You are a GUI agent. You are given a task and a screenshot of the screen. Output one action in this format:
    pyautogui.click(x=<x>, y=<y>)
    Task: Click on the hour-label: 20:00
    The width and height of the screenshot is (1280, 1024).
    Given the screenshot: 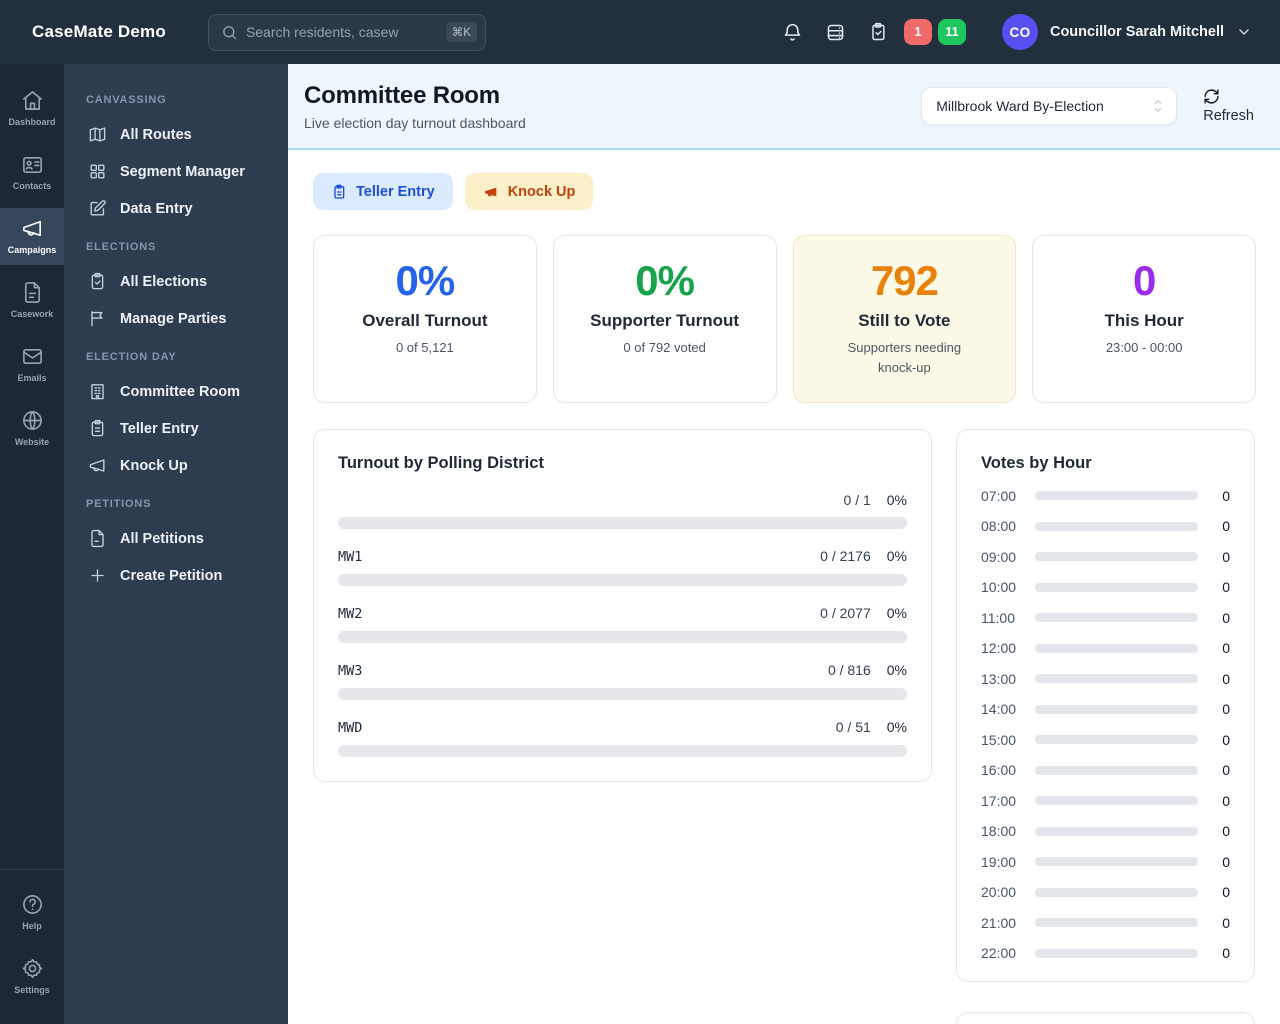 What is the action you would take?
    pyautogui.click(x=999, y=892)
    